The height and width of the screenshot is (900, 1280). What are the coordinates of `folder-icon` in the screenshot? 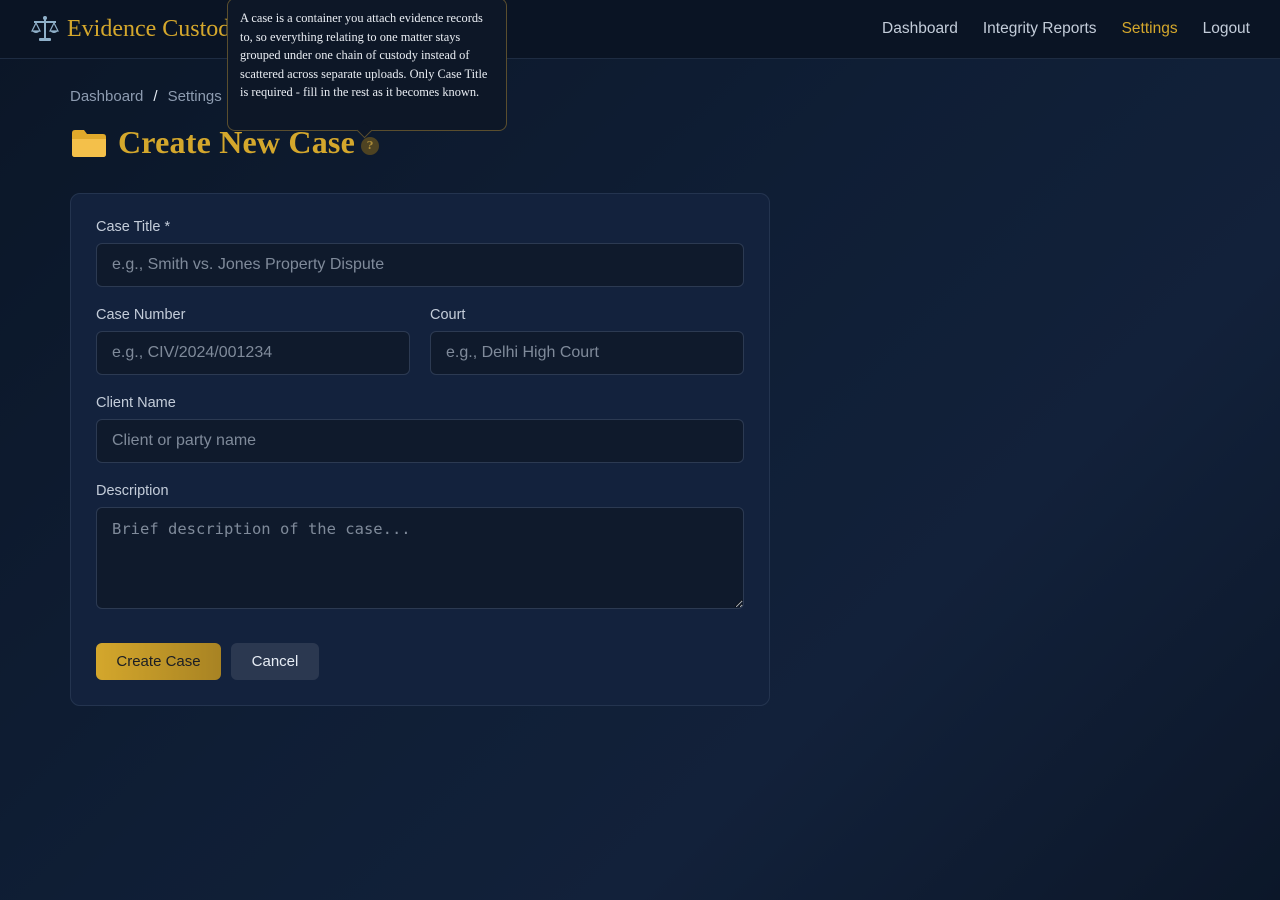 It's located at (89, 143).